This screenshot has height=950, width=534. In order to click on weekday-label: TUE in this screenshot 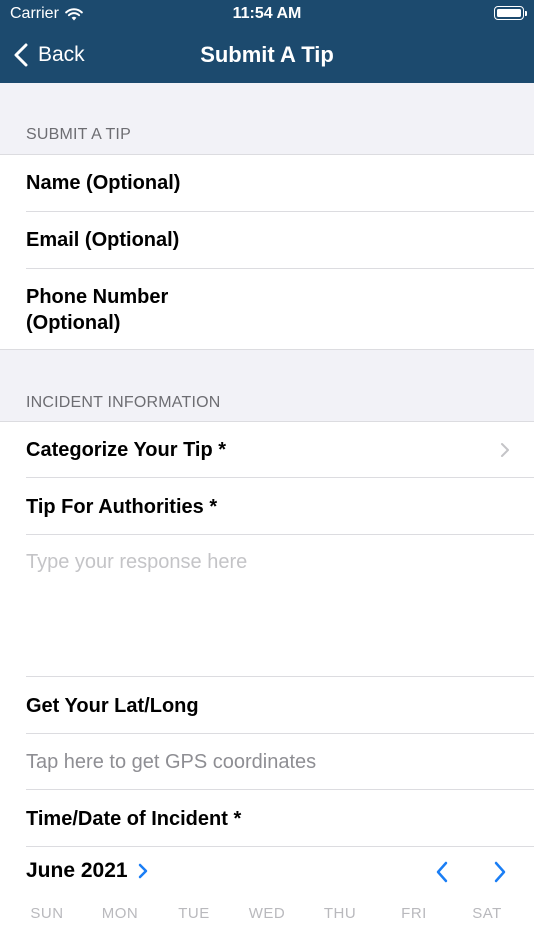, I will do `click(194, 913)`.